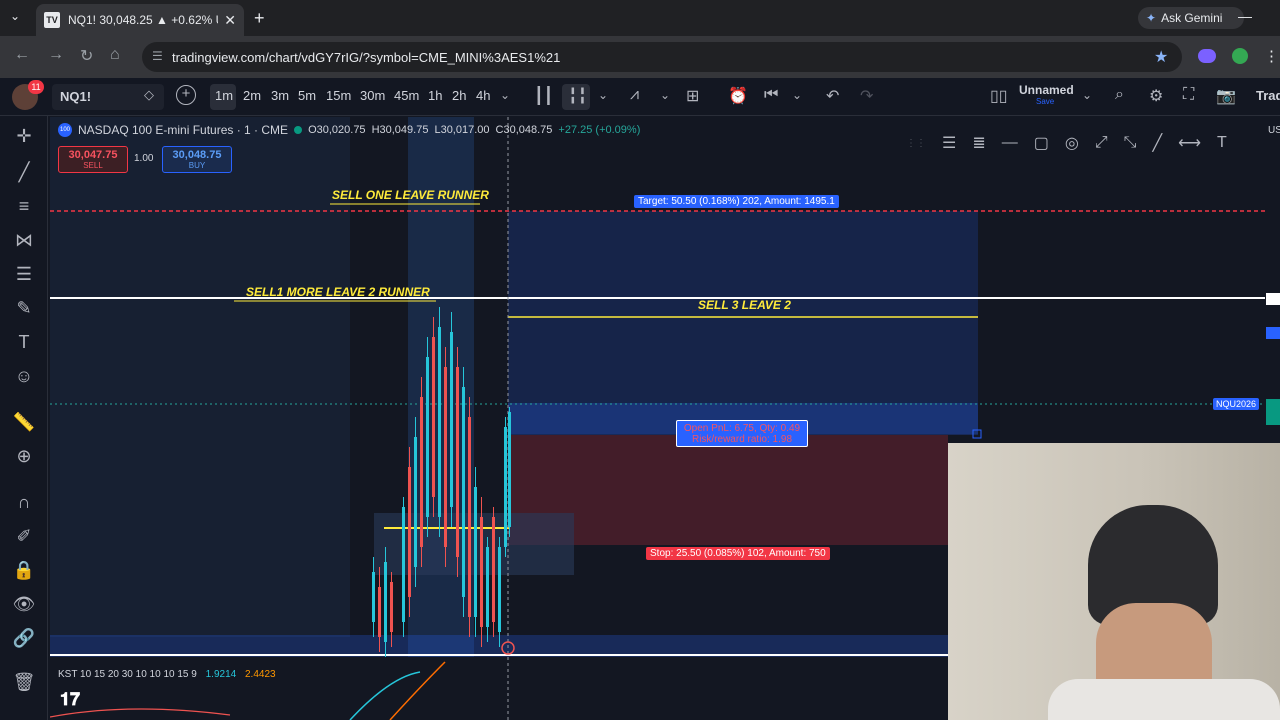  Describe the element at coordinates (1156, 96) in the screenshot. I see `settings-gear-icon: ⚙` at that location.